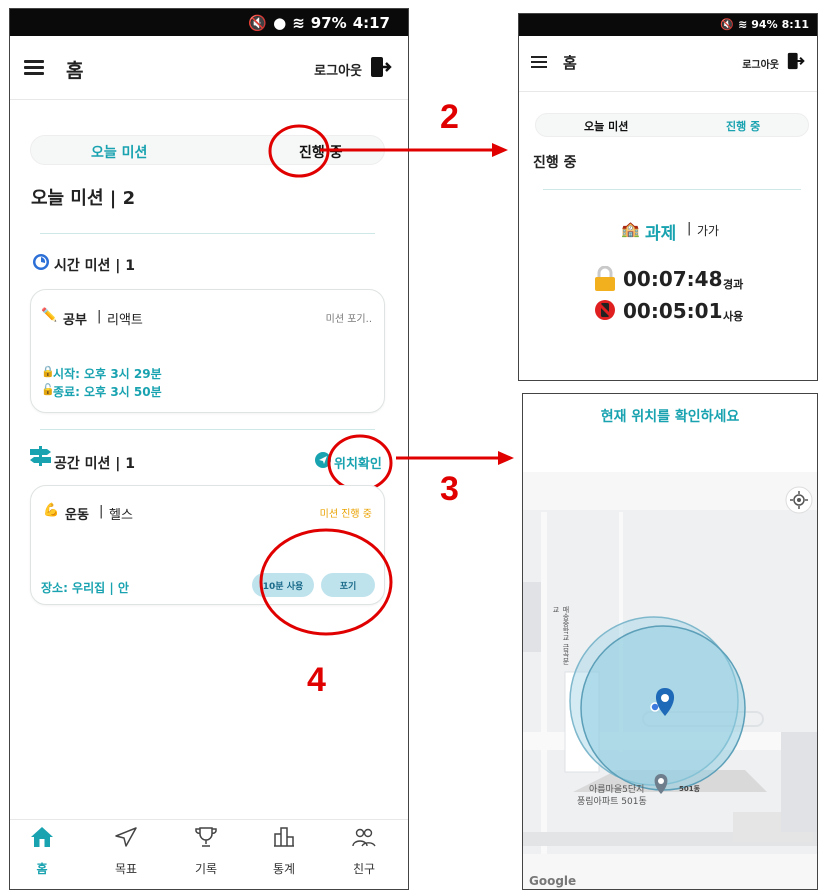 The height and width of the screenshot is (890, 818). What do you see at coordinates (670, 417) in the screenshot?
I see `map-title: 현재 위치를 확인하세요` at bounding box center [670, 417].